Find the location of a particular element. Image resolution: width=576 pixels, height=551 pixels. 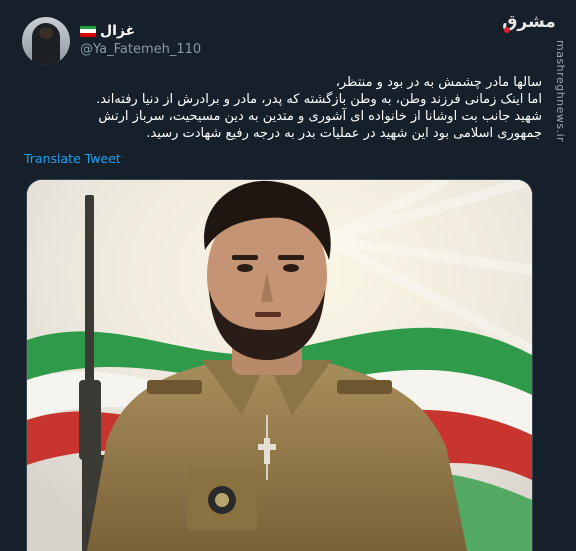

site-watermark: mashreghnews.ir is located at coordinates (560, 91).